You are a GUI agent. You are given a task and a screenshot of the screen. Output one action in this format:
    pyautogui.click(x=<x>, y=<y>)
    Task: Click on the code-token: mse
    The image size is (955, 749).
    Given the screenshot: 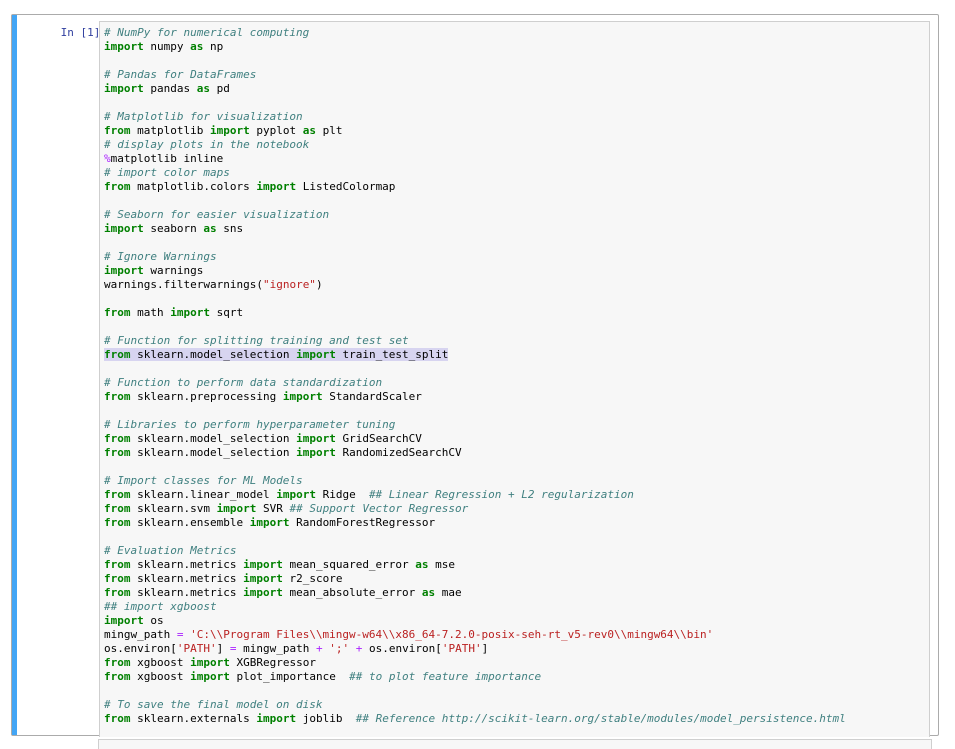 What is the action you would take?
    pyautogui.click(x=442, y=564)
    